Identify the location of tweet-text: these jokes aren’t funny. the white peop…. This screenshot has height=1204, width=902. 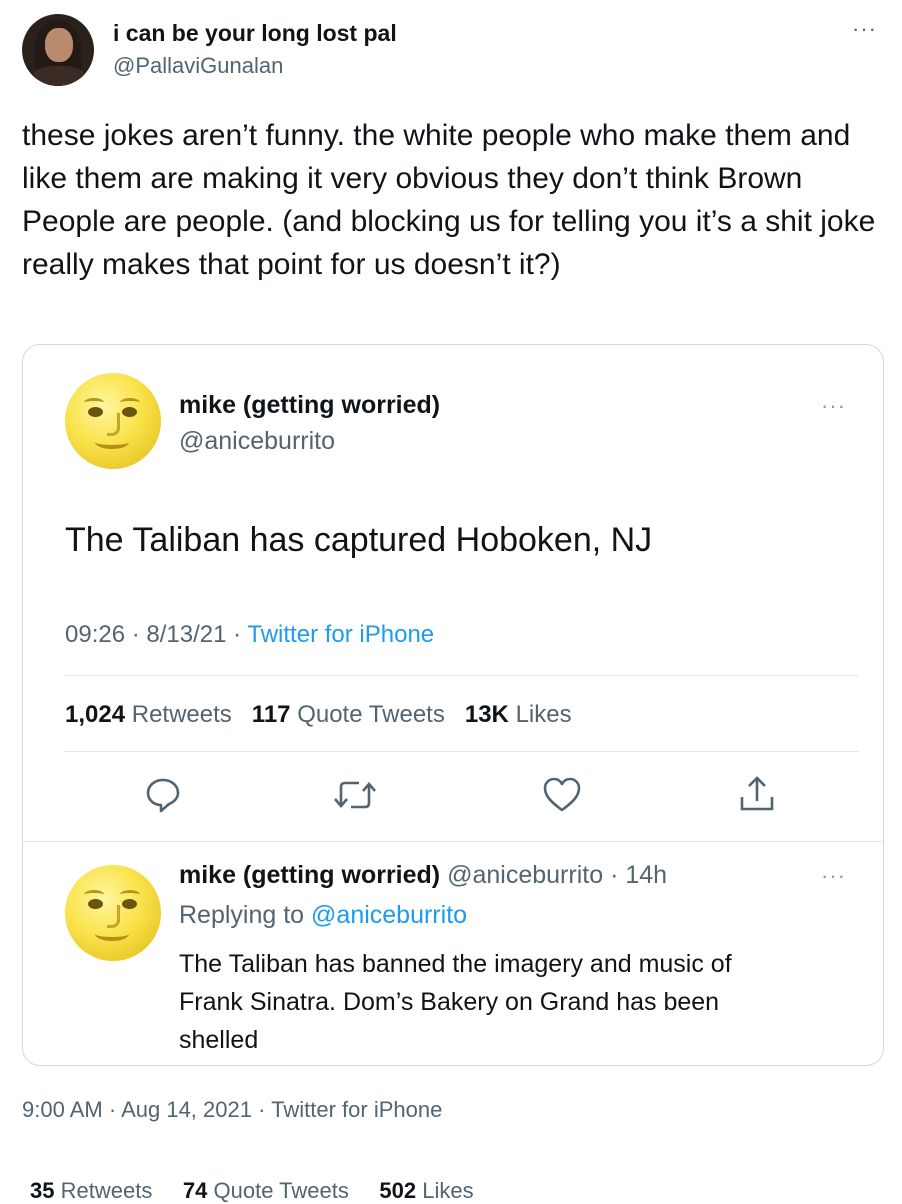
(449, 200).